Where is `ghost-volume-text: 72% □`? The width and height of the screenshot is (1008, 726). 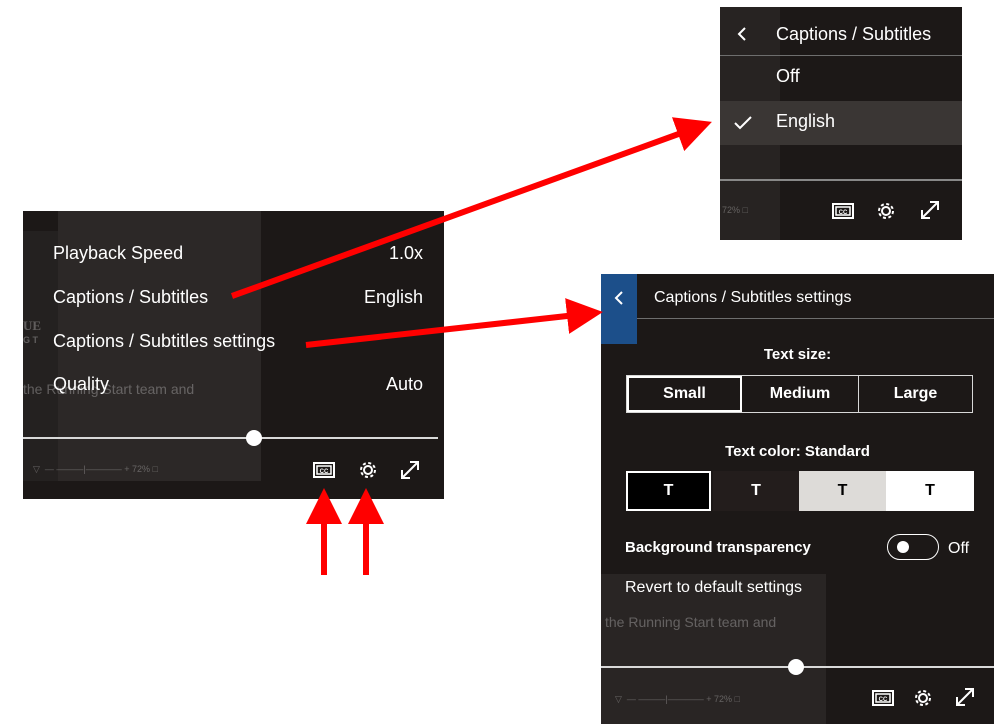 ghost-volume-text: 72% □ is located at coordinates (735, 210).